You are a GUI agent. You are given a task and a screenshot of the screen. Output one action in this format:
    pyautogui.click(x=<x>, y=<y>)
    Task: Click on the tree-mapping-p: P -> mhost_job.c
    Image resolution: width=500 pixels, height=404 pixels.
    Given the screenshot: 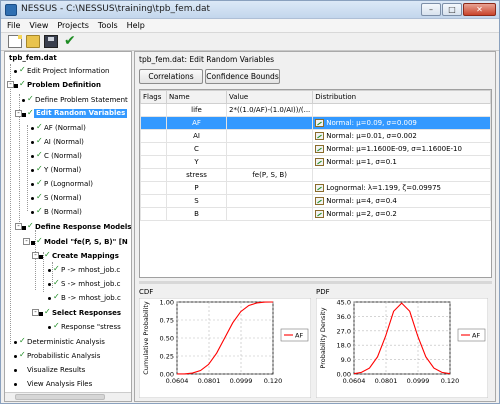 What is the action you would take?
    pyautogui.click(x=90, y=270)
    